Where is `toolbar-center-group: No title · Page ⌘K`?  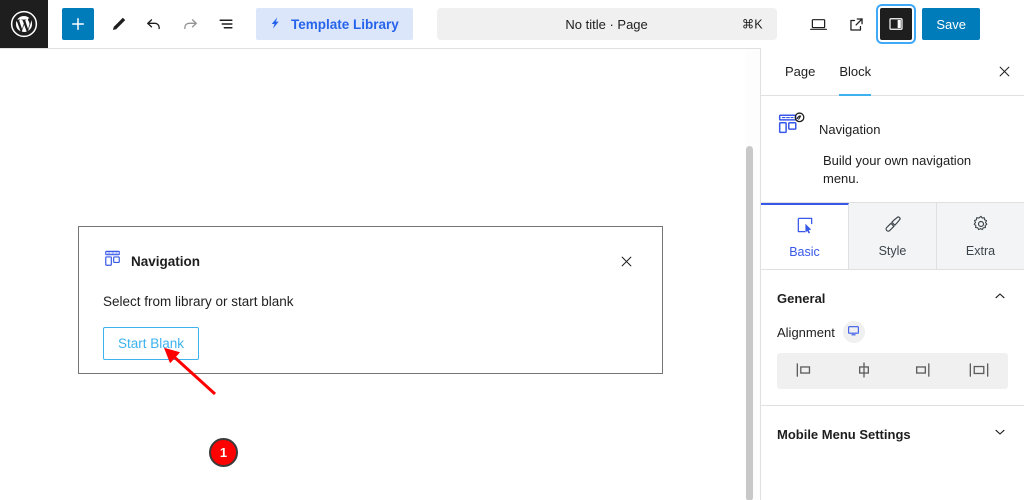 toolbar-center-group: No title · Page ⌘K is located at coordinates (607, 24).